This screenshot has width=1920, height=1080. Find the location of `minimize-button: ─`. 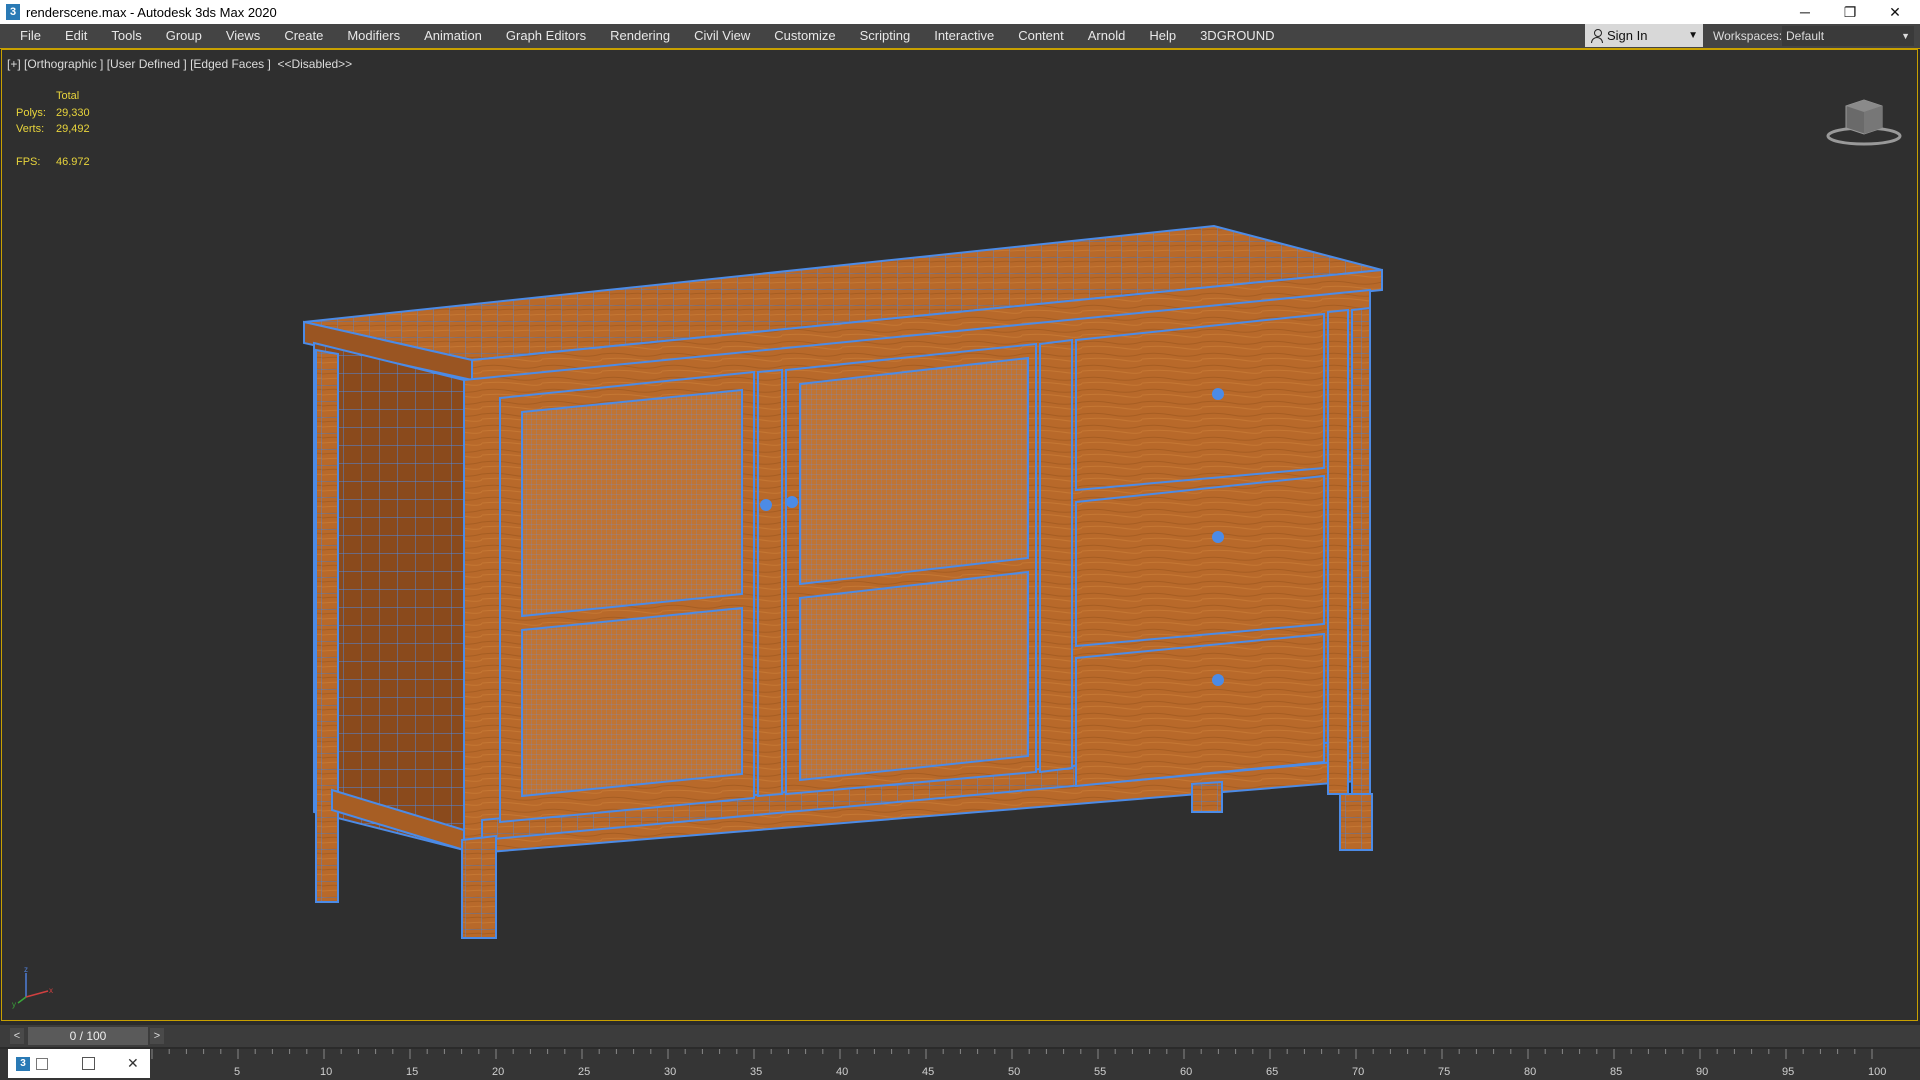

minimize-button: ─ is located at coordinates (1805, 12).